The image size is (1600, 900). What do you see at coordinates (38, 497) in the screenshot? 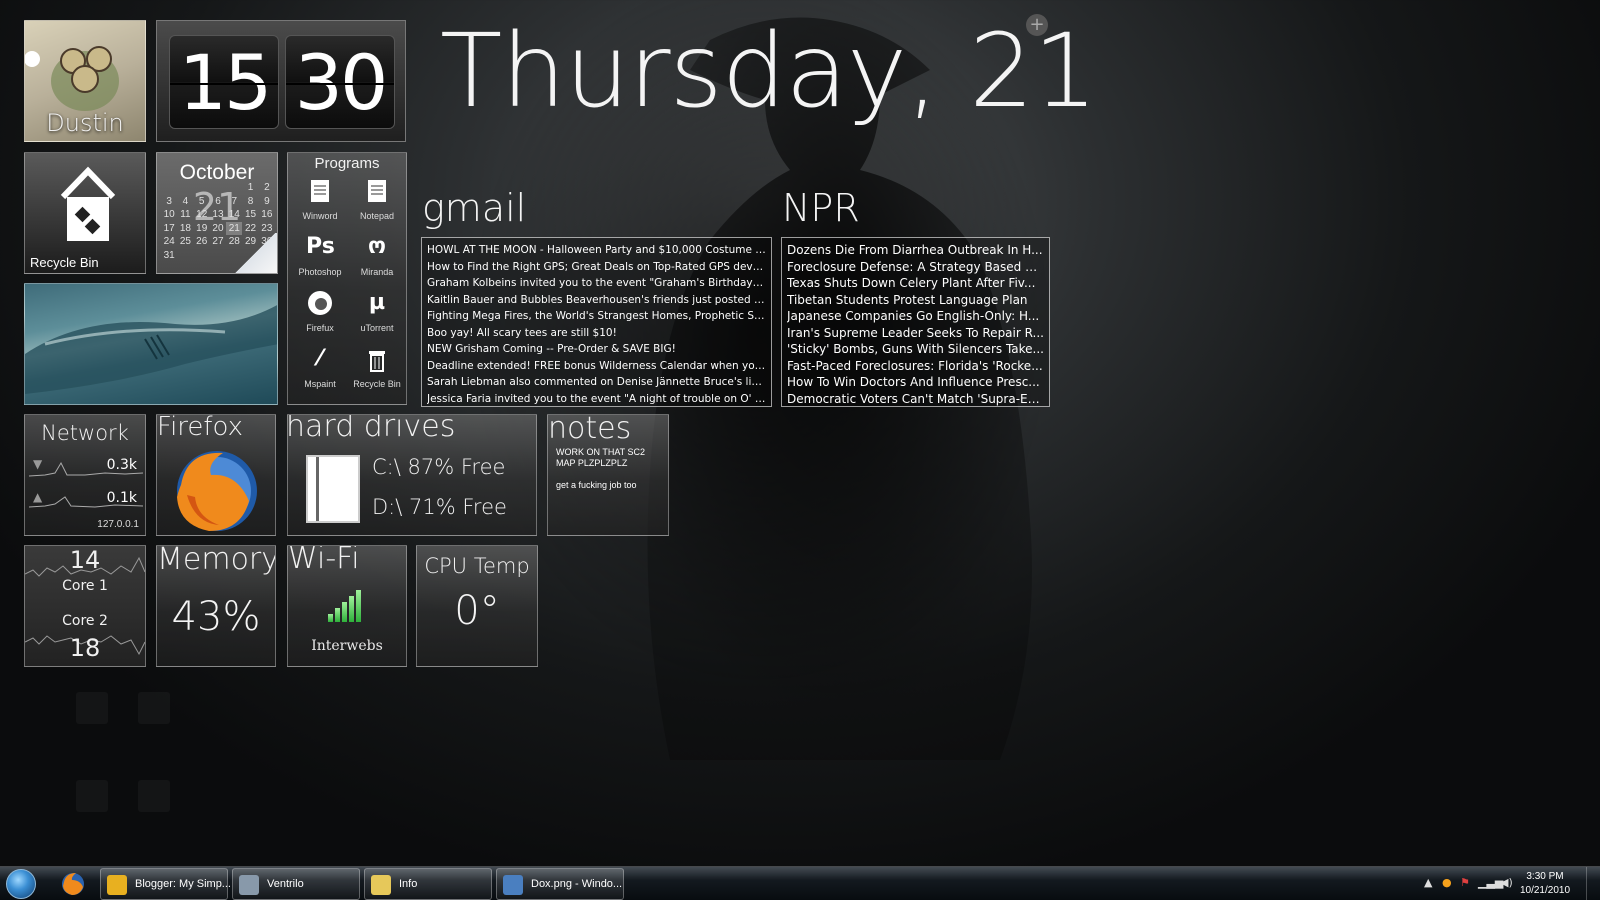
I see `upload-arrow-icon: ▲` at bounding box center [38, 497].